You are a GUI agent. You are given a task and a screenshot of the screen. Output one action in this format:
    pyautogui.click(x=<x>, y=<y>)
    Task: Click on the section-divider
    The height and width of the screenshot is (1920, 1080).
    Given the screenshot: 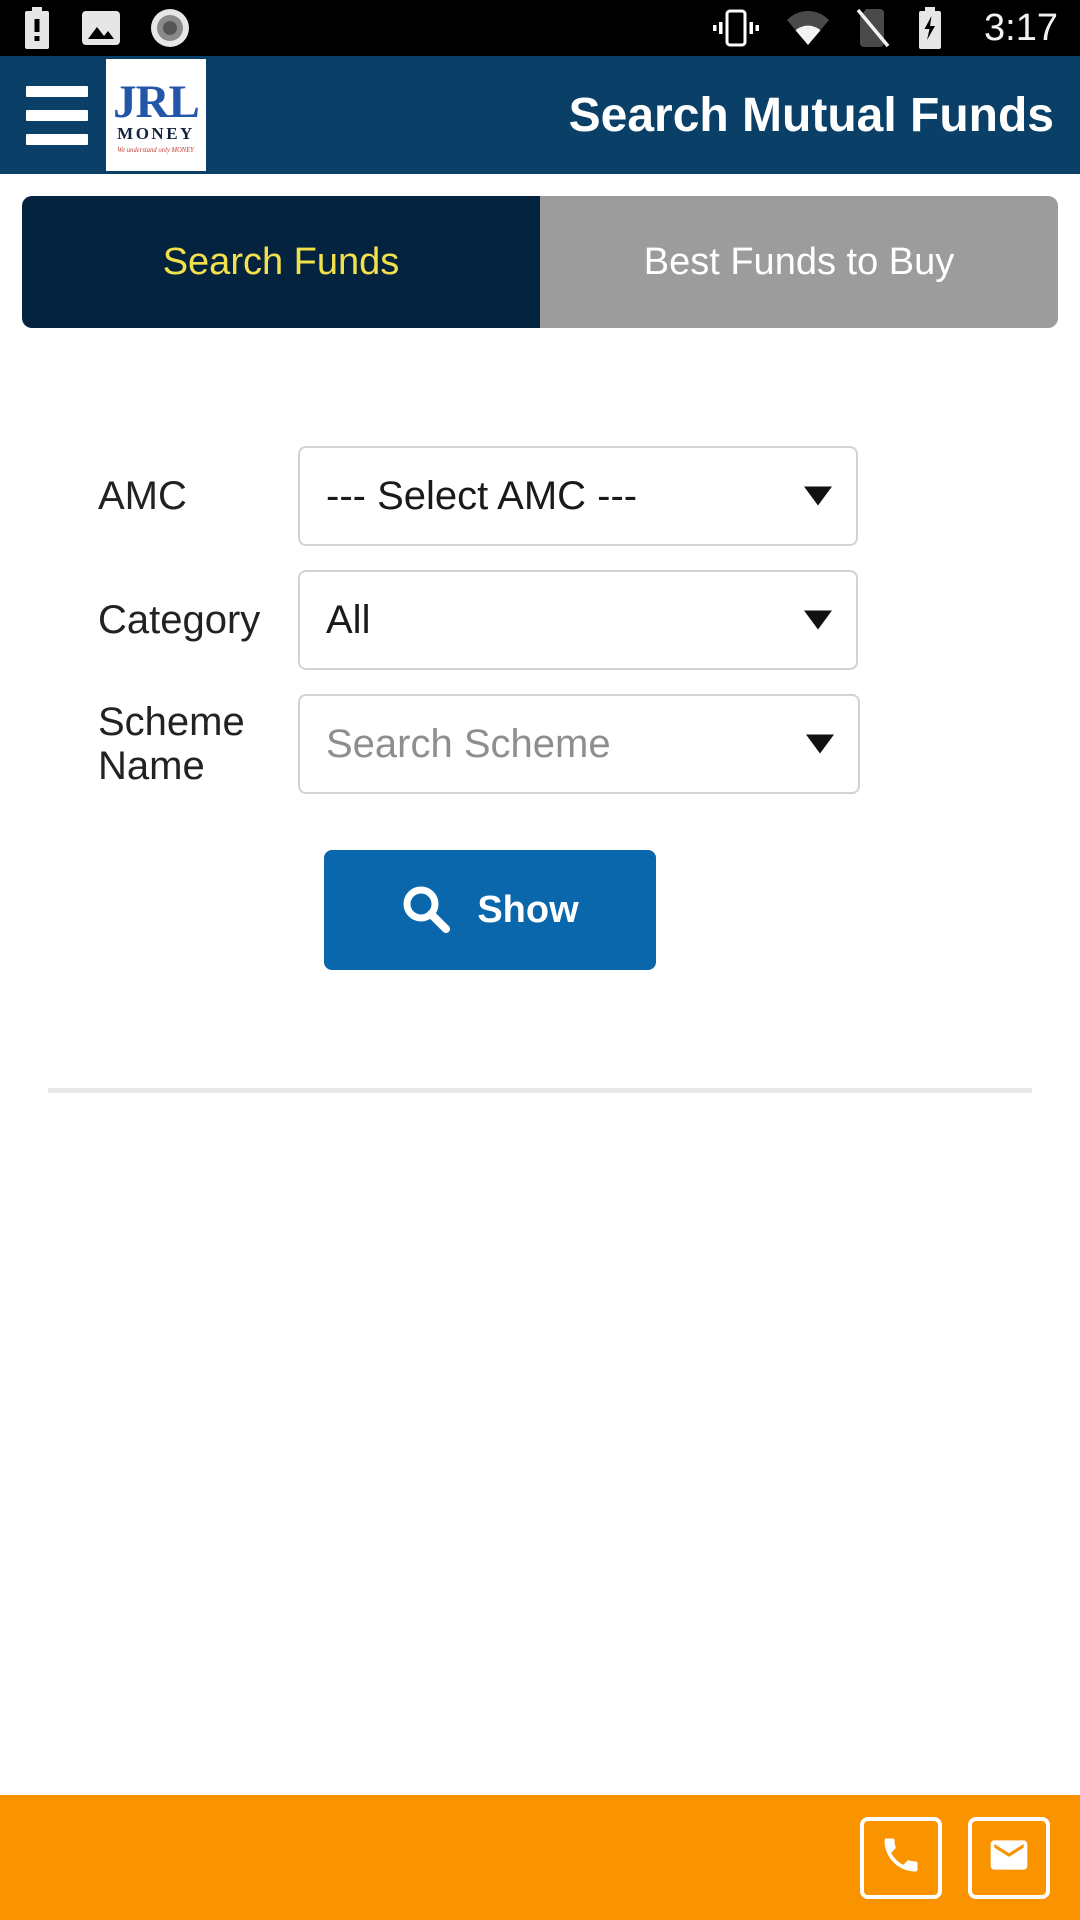 What is the action you would take?
    pyautogui.click(x=540, y=1090)
    